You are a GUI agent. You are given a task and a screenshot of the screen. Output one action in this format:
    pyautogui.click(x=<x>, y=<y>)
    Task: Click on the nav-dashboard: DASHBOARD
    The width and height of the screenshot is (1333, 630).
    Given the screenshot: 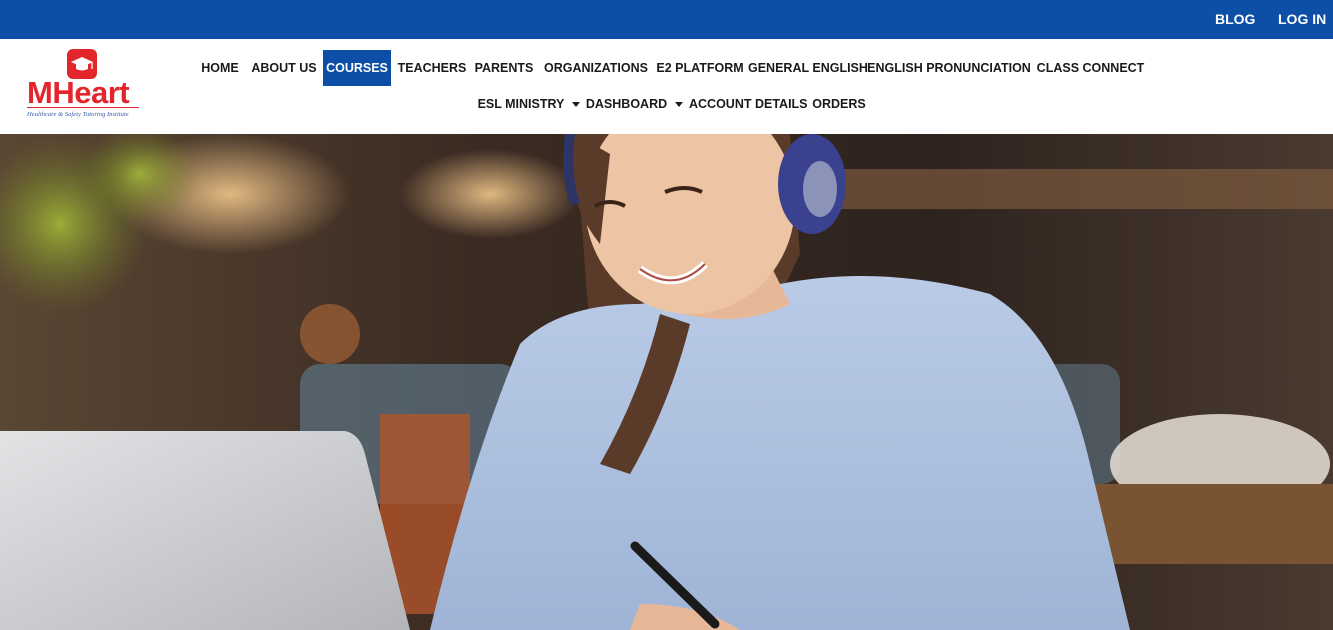 What is the action you would take?
    pyautogui.click(x=634, y=104)
    